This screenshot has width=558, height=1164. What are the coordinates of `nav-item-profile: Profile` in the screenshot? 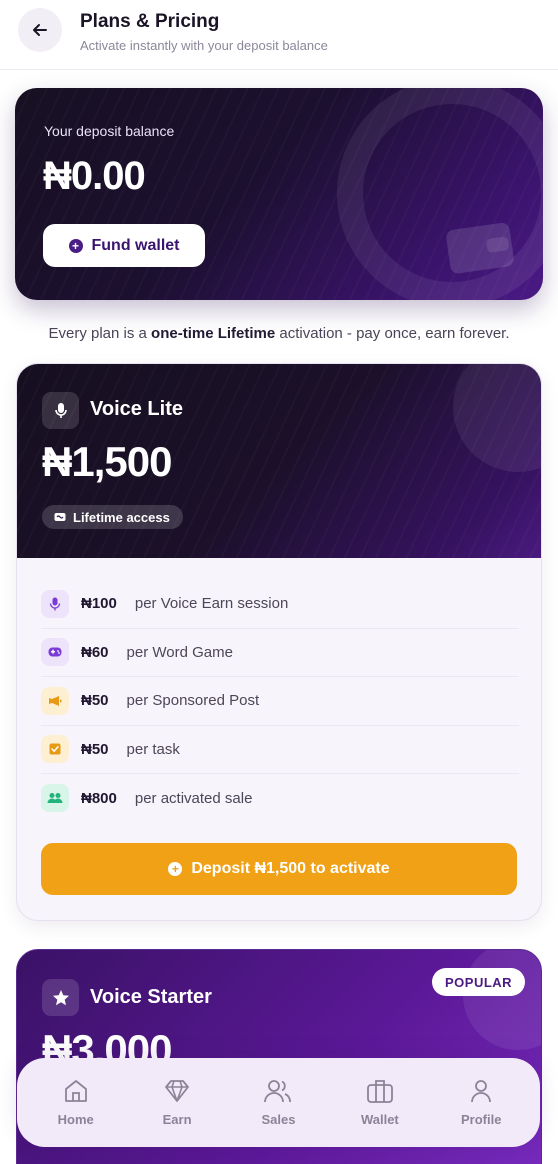 It's located at (481, 1102).